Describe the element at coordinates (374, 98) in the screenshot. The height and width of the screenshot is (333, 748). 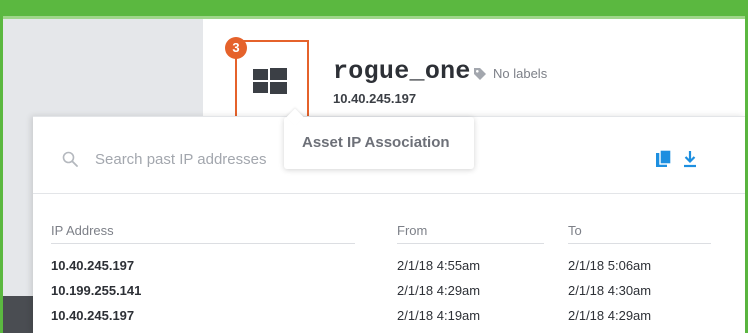
I see `asset-ip-address: 10.40.245.197` at that location.